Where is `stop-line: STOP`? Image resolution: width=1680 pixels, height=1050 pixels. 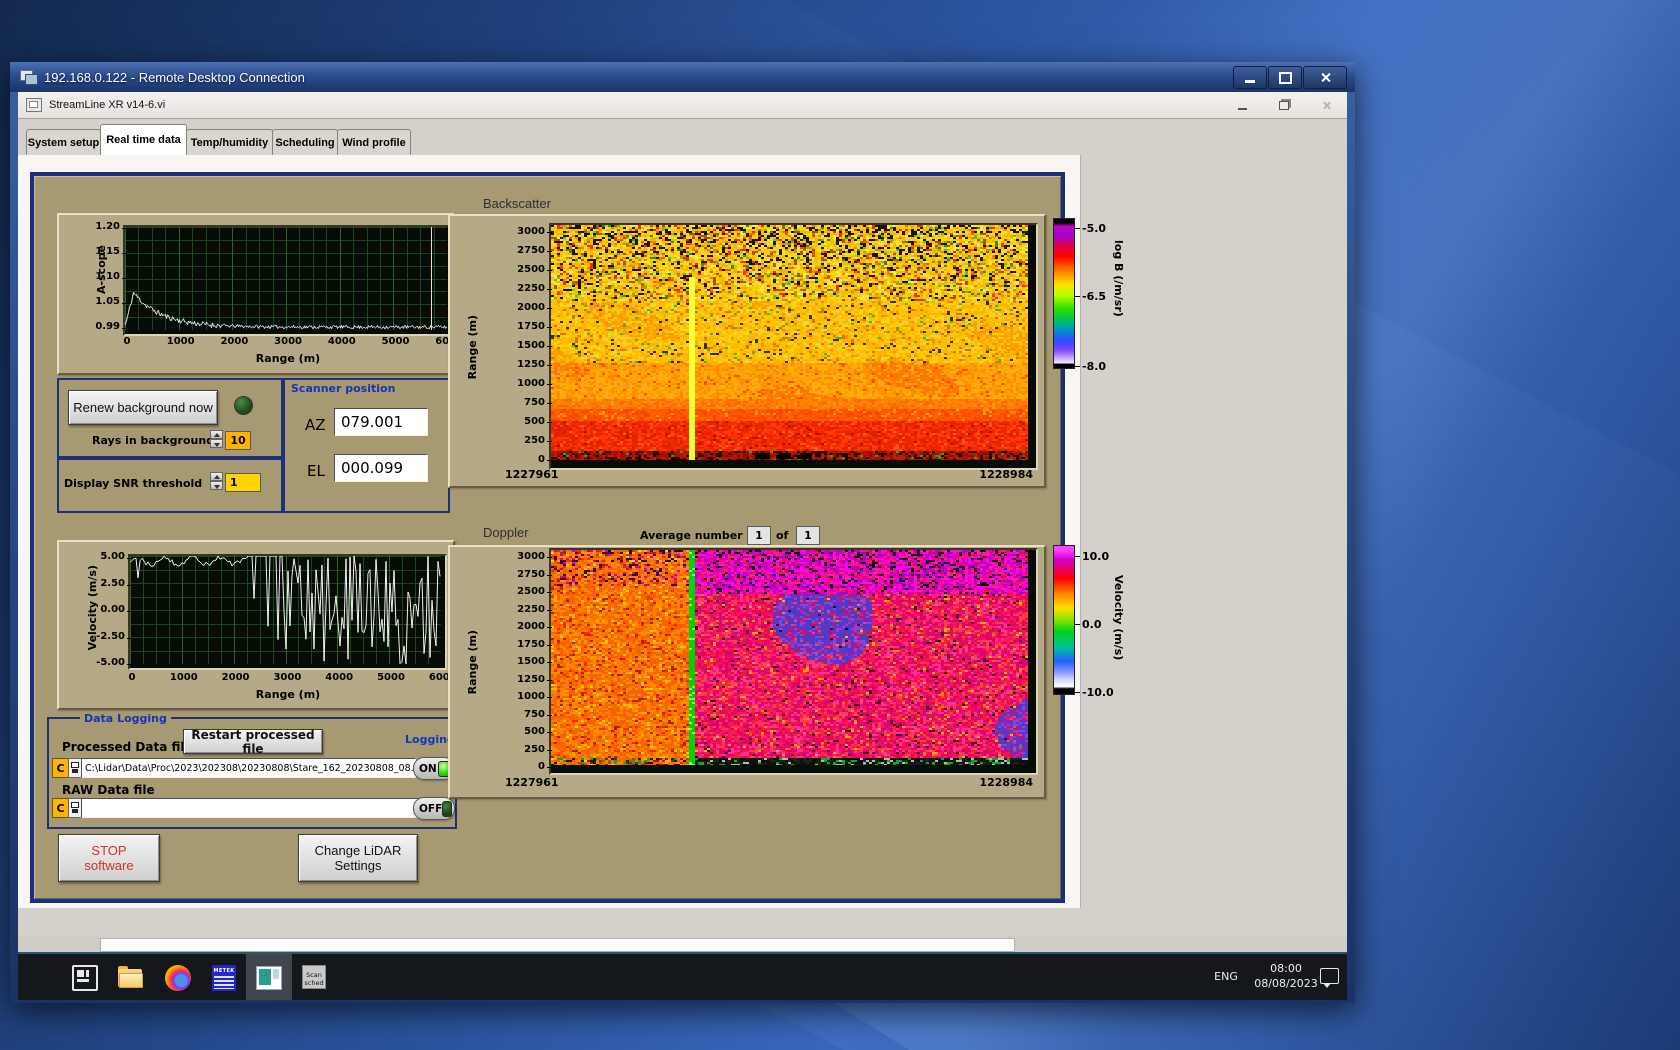
stop-line: STOP is located at coordinates (109, 850).